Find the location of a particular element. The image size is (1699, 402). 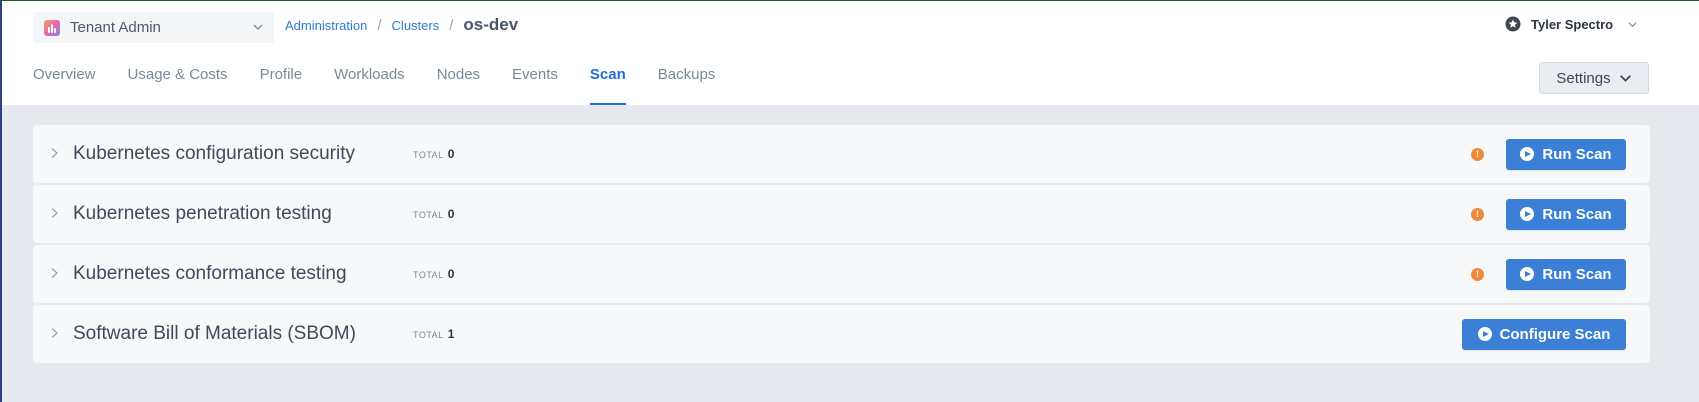

total-value: 1 is located at coordinates (451, 334).